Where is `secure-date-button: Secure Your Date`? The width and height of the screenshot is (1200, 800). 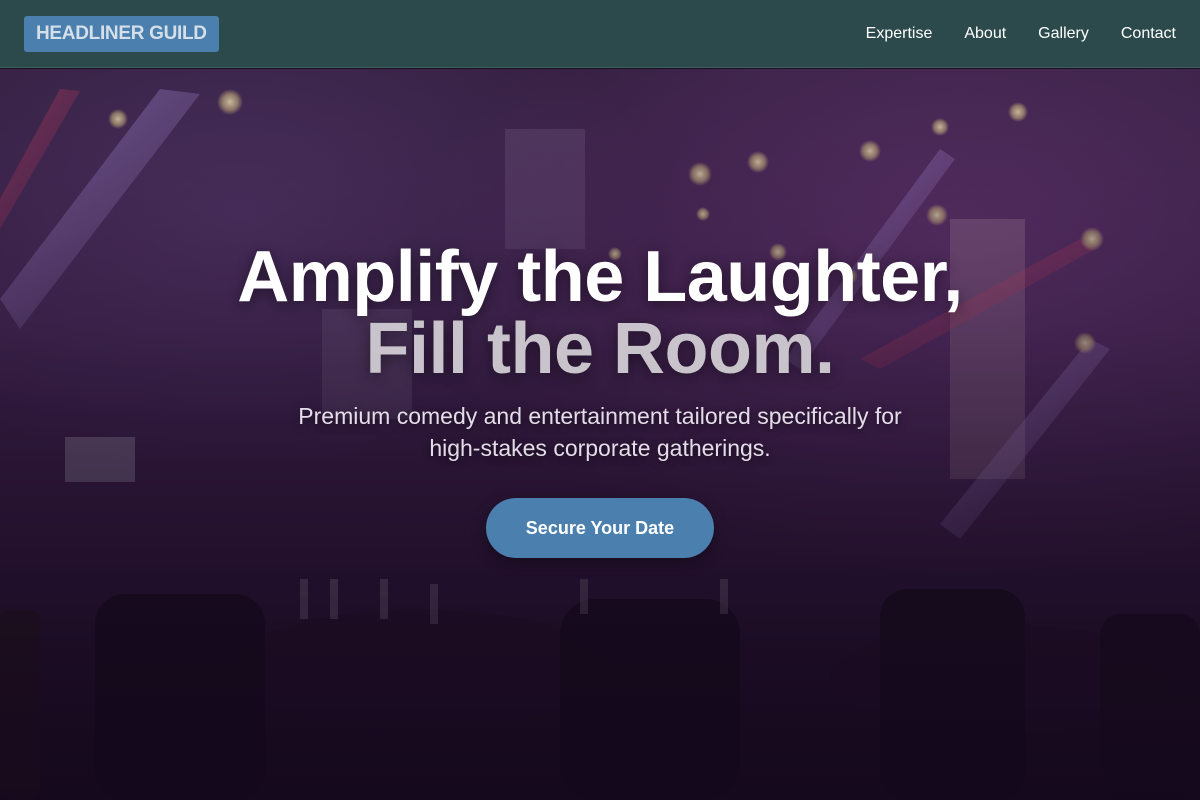 secure-date-button: Secure Your Date is located at coordinates (600, 528).